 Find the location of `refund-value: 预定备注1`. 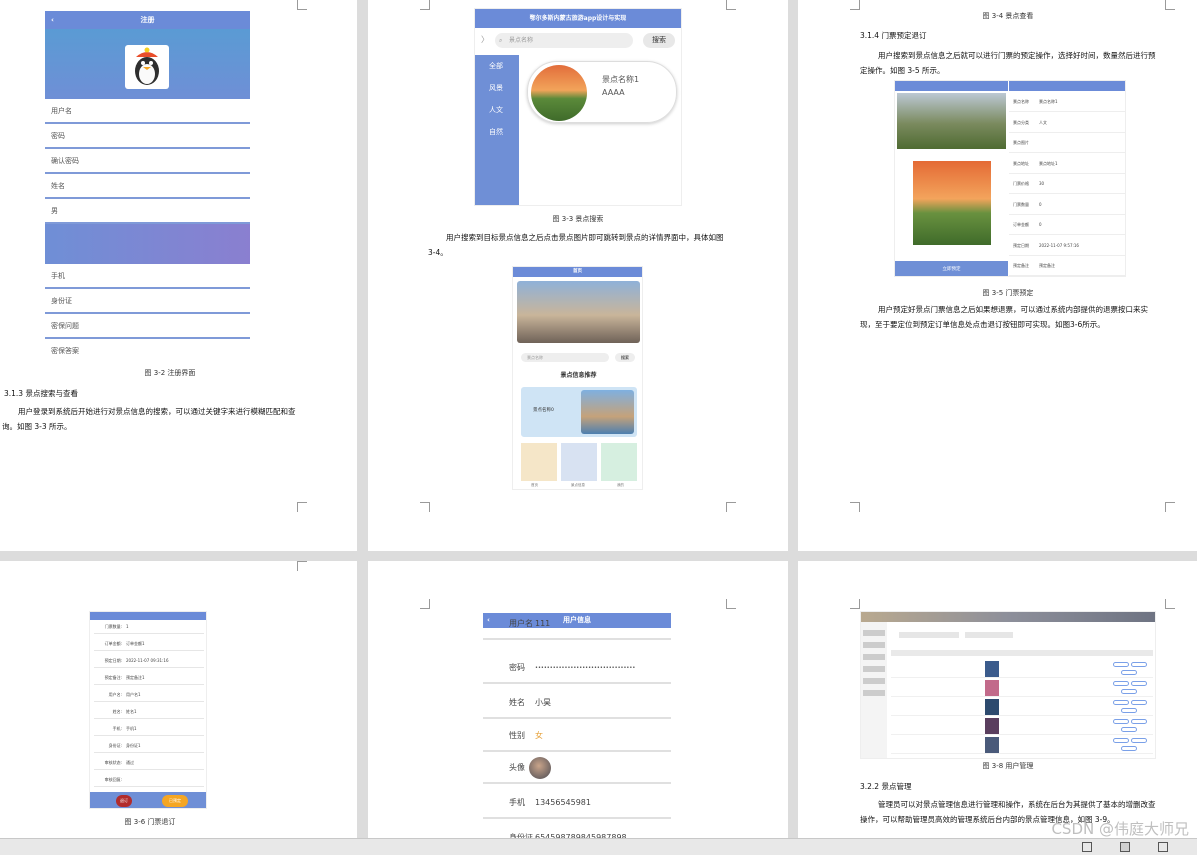

refund-value: 预定备注1 is located at coordinates (135, 677).